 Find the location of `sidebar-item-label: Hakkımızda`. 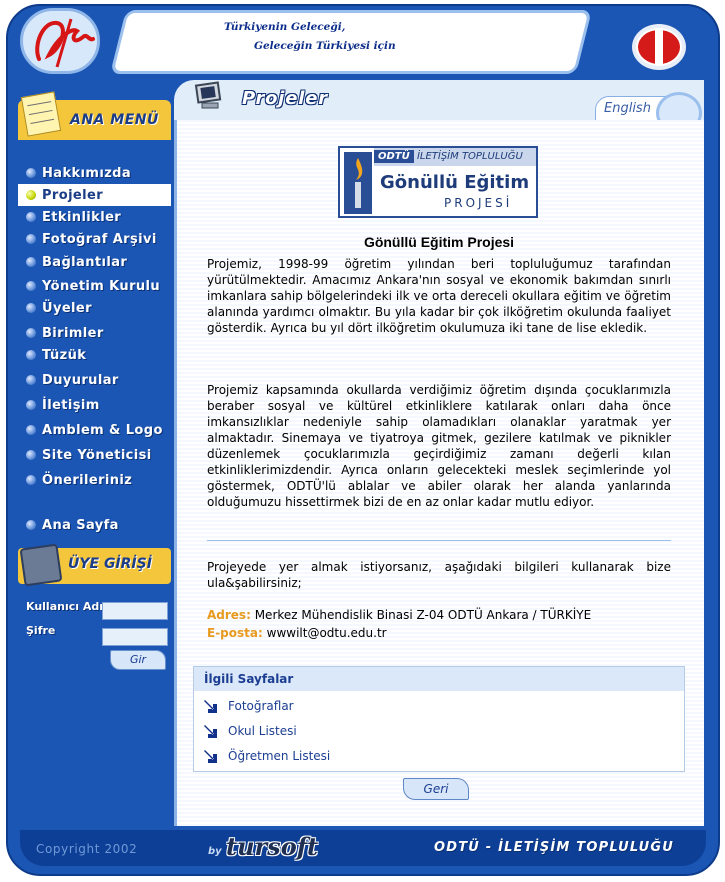

sidebar-item-label: Hakkımızda is located at coordinates (87, 173).